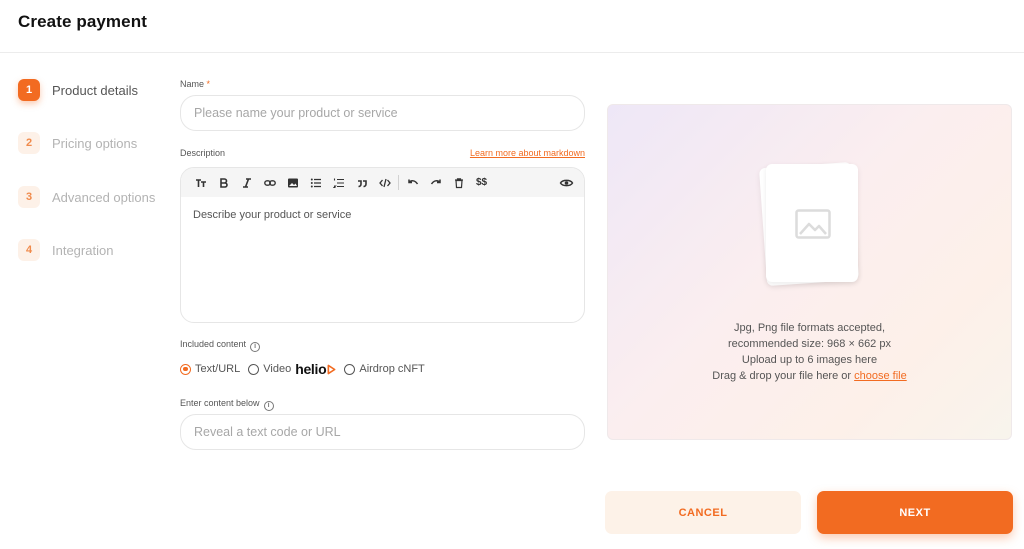 The image size is (1024, 549). Describe the element at coordinates (412, 183) in the screenshot. I see `undo-icon` at that location.